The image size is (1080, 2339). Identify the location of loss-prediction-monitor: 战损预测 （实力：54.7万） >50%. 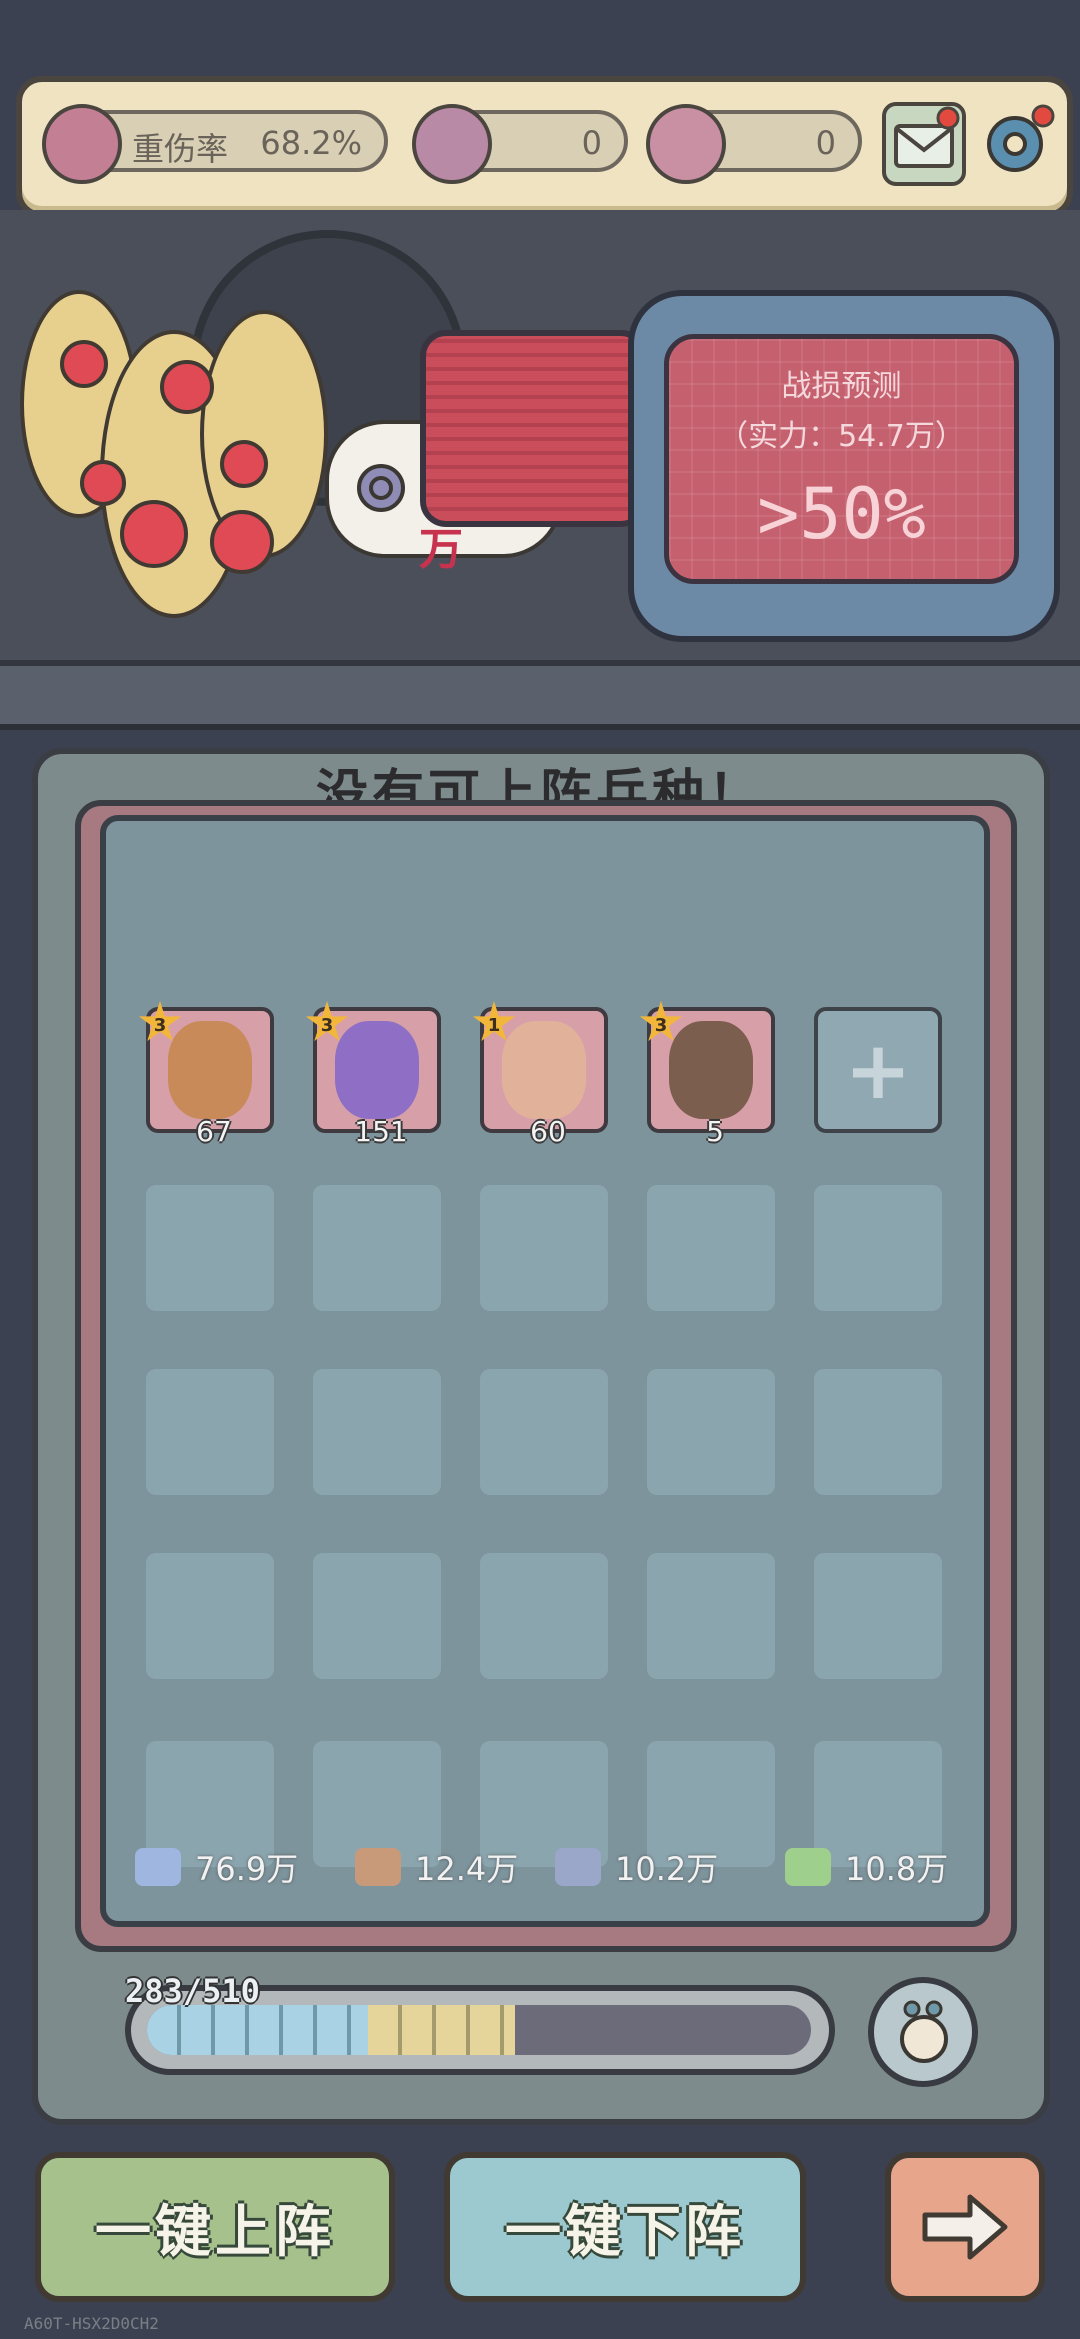
(844, 466).